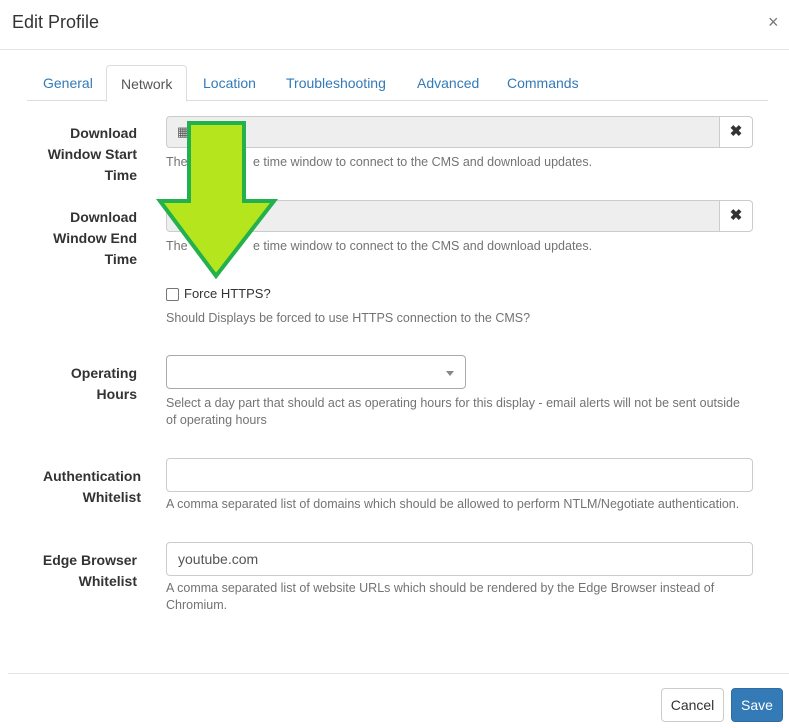 The height and width of the screenshot is (728, 789). Describe the element at coordinates (443, 132) in the screenshot. I see `download-start-input: ▦` at that location.